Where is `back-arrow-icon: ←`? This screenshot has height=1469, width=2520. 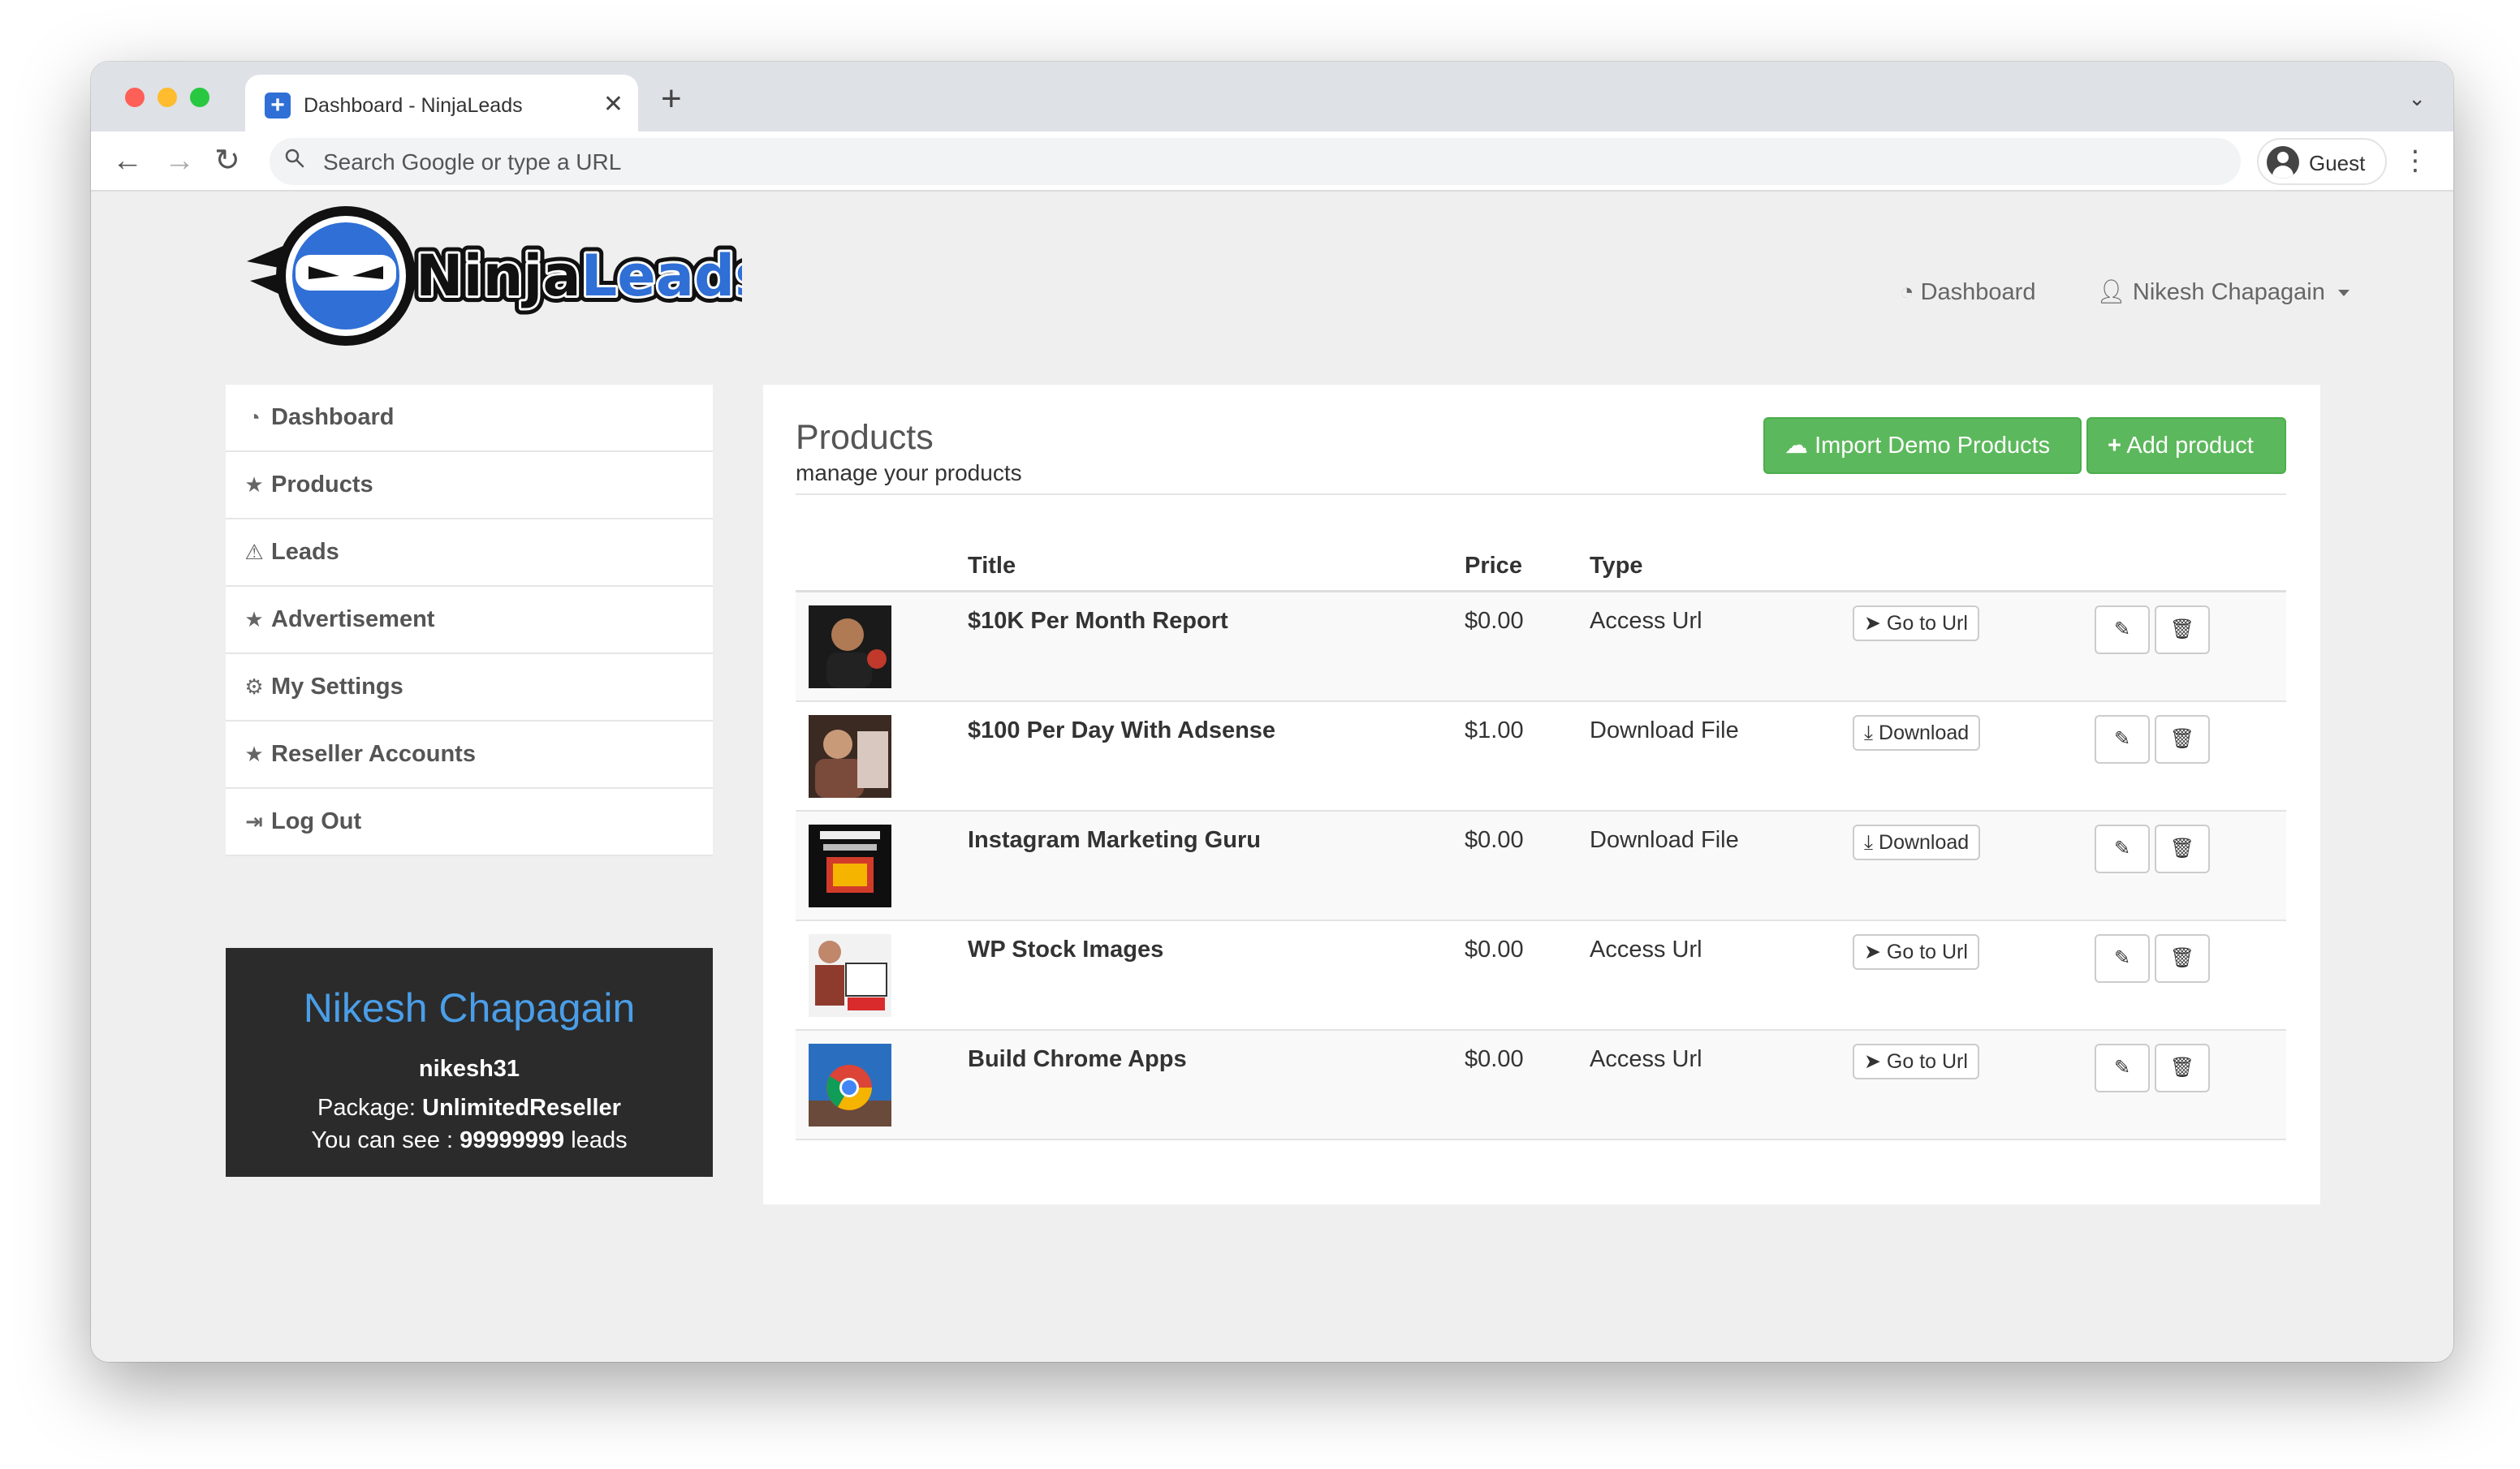
back-arrow-icon: ← is located at coordinates (128, 160).